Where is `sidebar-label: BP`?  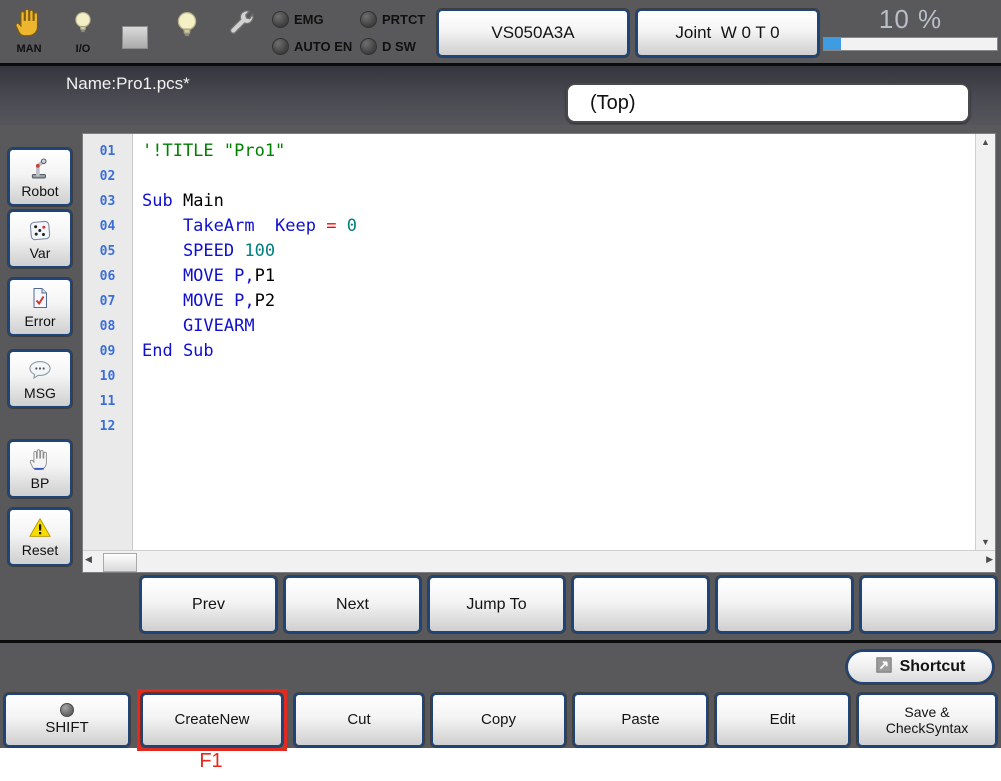
sidebar-label: BP is located at coordinates (40, 483).